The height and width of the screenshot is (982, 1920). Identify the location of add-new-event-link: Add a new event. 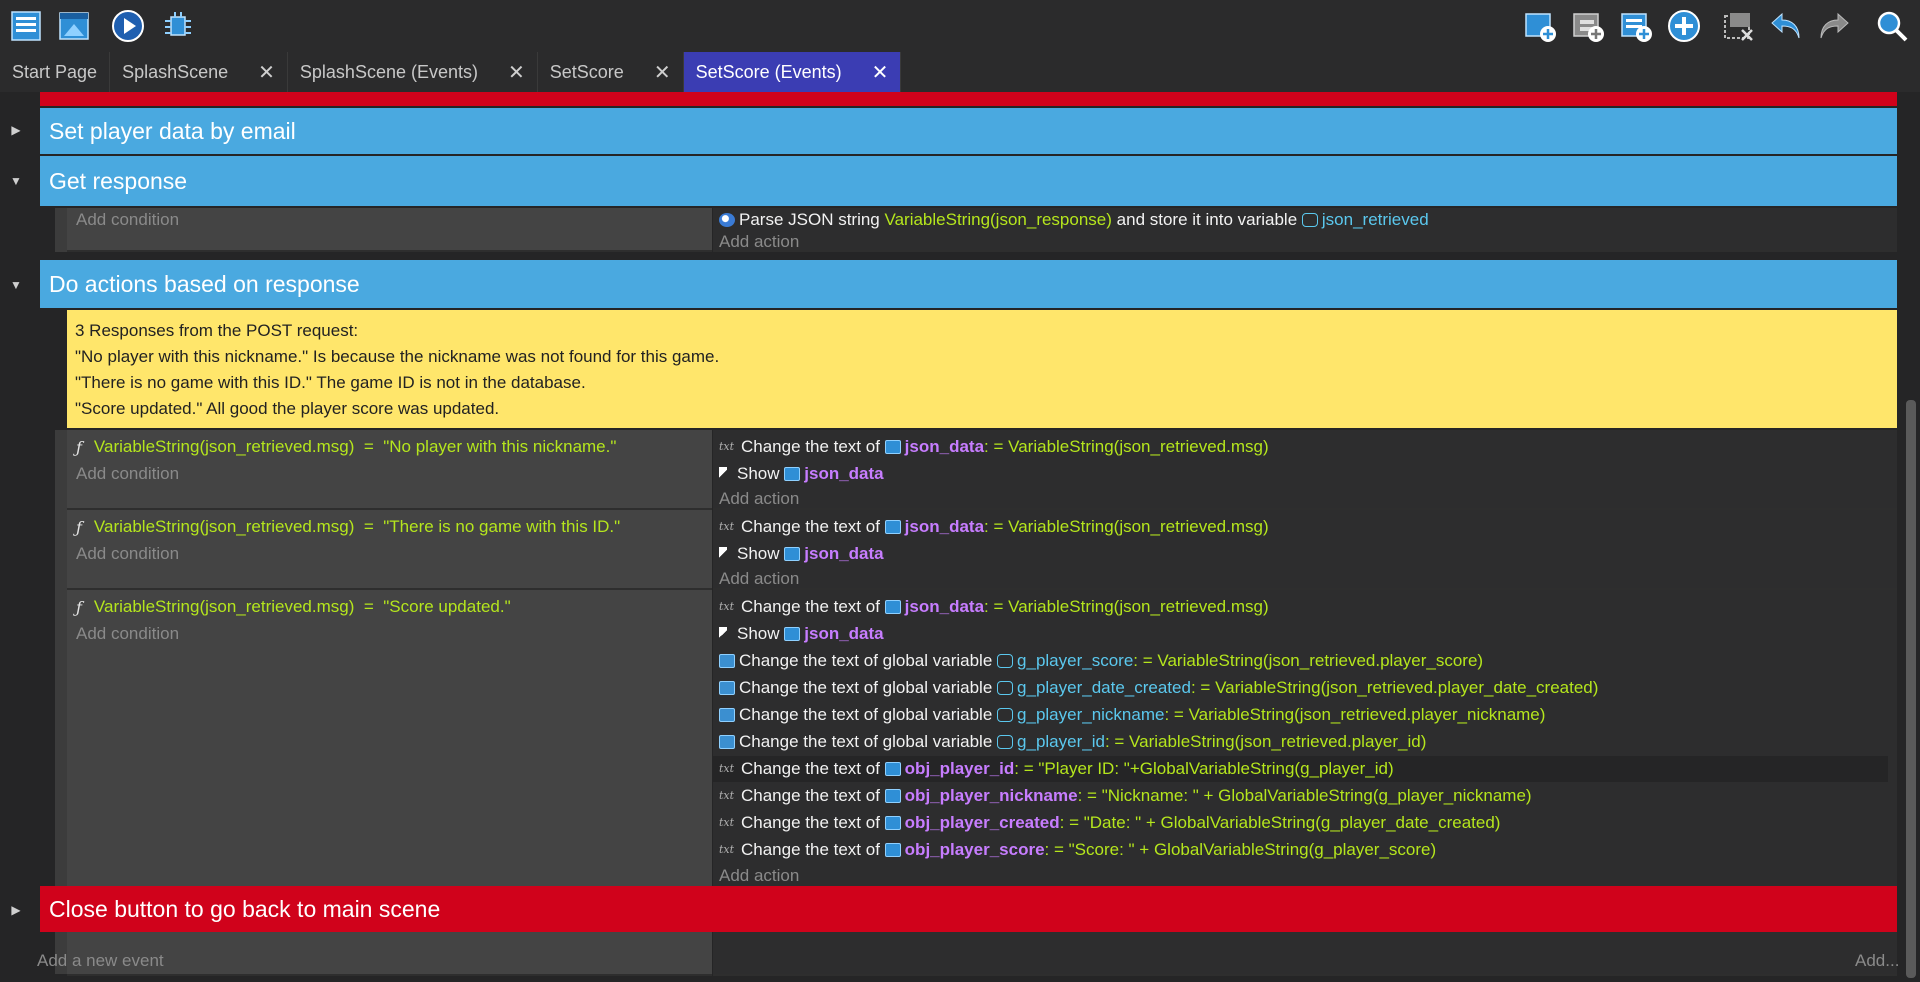
(100, 961).